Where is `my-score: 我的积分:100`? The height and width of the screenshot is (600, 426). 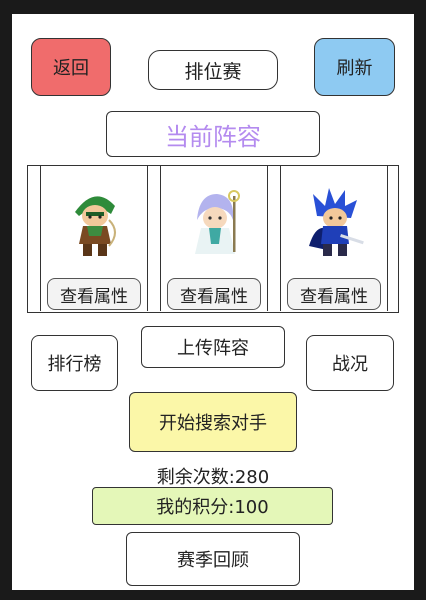 my-score: 我的积分:100 is located at coordinates (212, 506).